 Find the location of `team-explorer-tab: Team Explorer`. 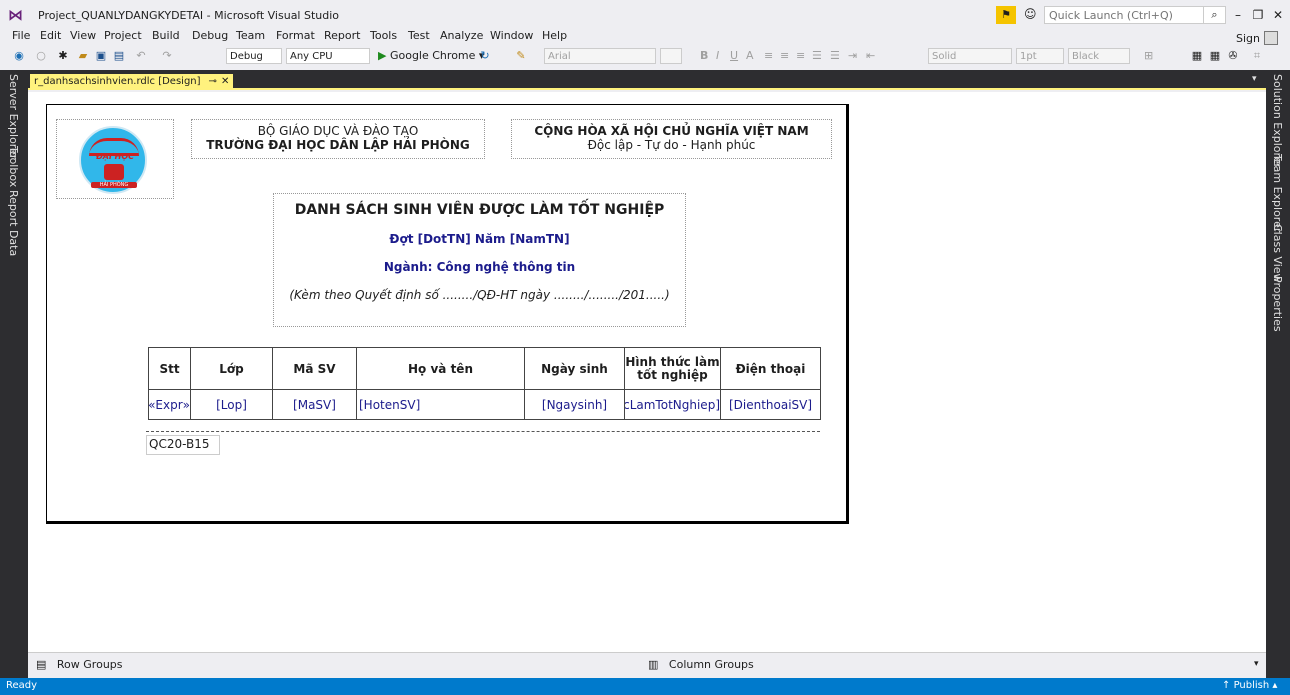

team-explorer-tab: Team Explorer is located at coordinates (1277, 193).